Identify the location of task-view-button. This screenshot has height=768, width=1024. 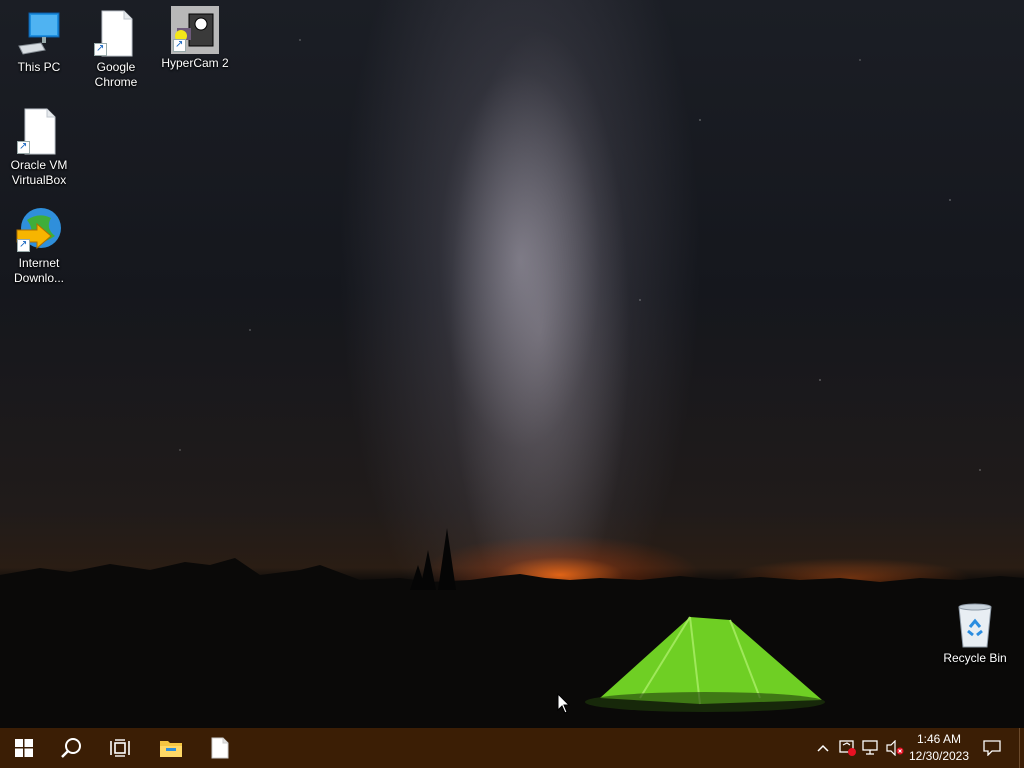
(120, 748).